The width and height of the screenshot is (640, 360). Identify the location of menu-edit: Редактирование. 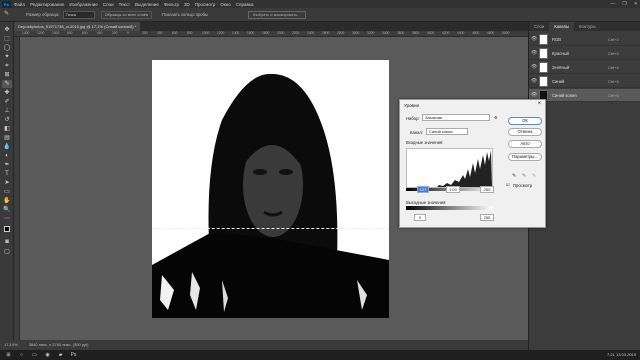
(47, 4).